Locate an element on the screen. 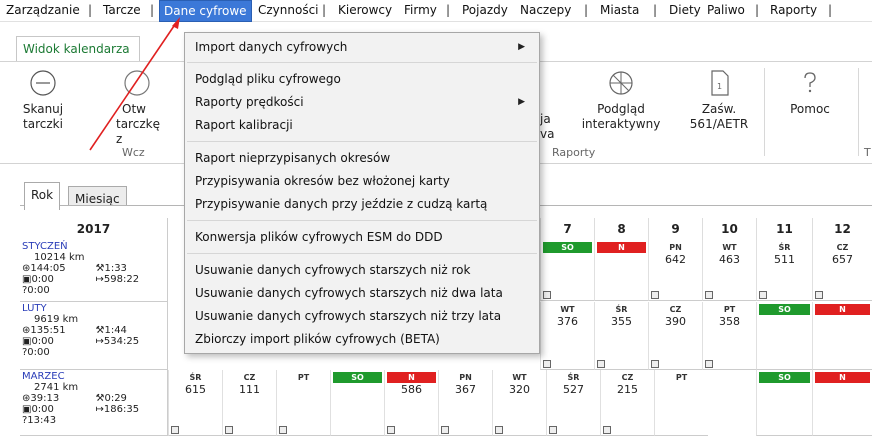 This screenshot has width=872, height=436. day-km: 215 is located at coordinates (627, 389).